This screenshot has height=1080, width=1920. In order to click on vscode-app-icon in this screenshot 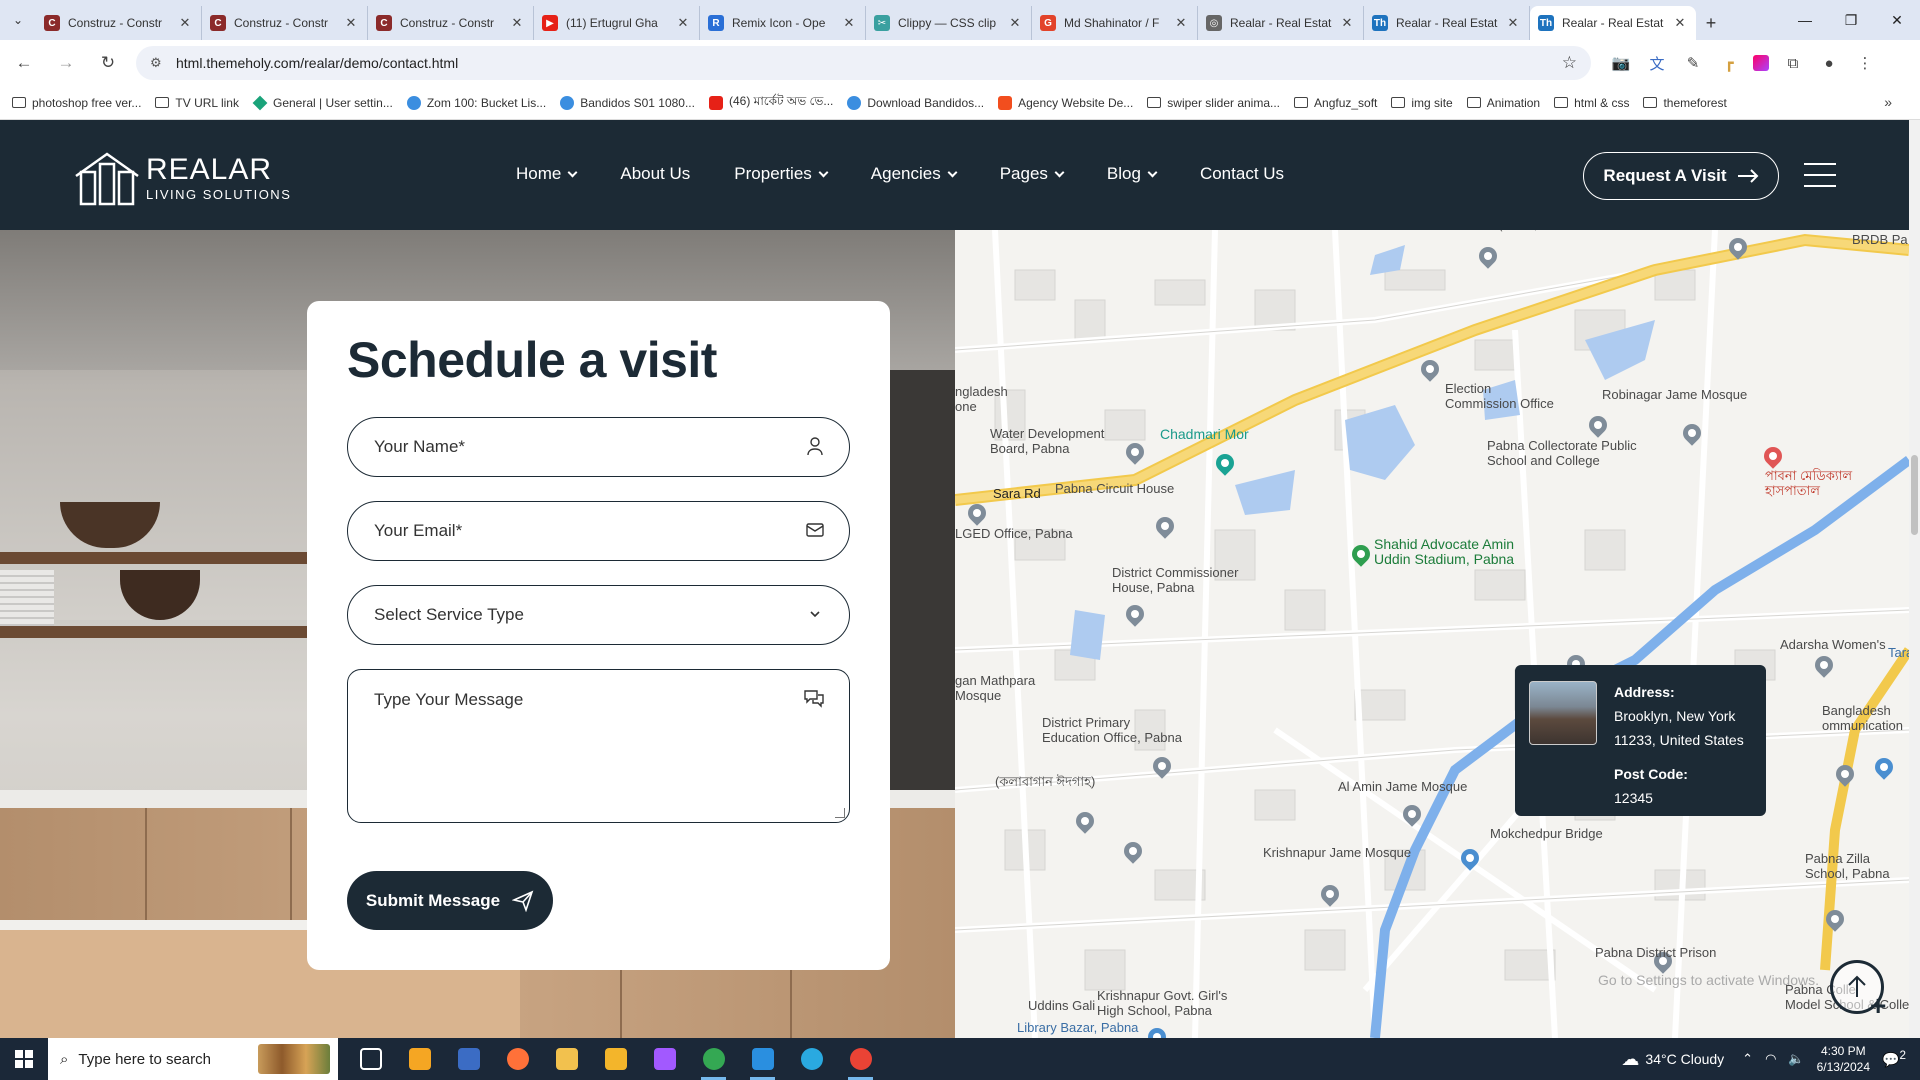, I will do `click(762, 1059)`.